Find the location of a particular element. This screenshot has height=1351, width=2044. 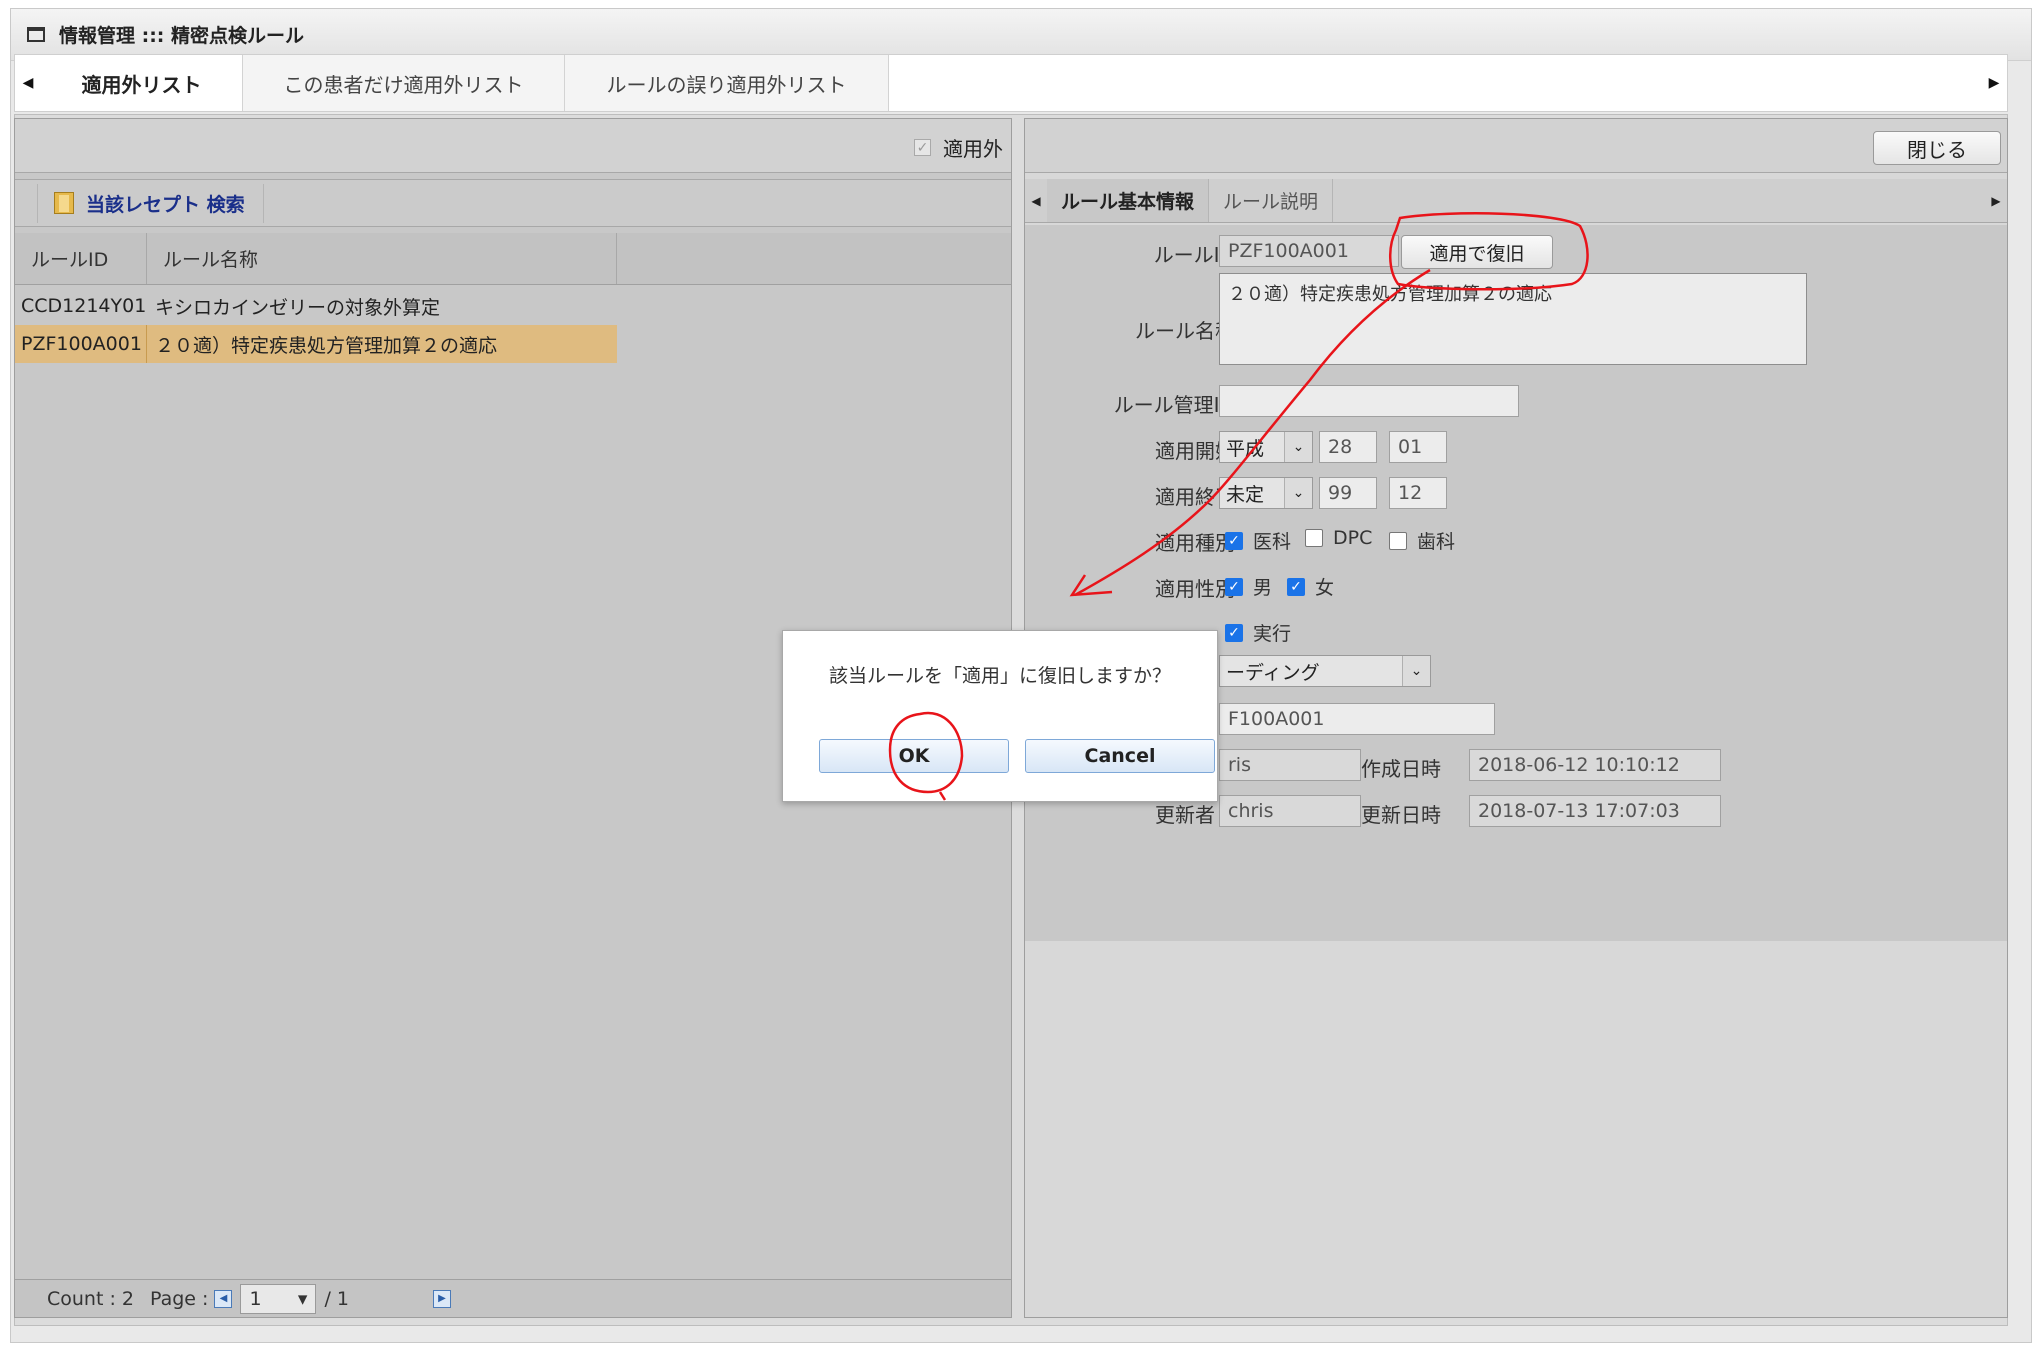

tab-rule-basic-info: ルール基本情報 is located at coordinates (1128, 200).